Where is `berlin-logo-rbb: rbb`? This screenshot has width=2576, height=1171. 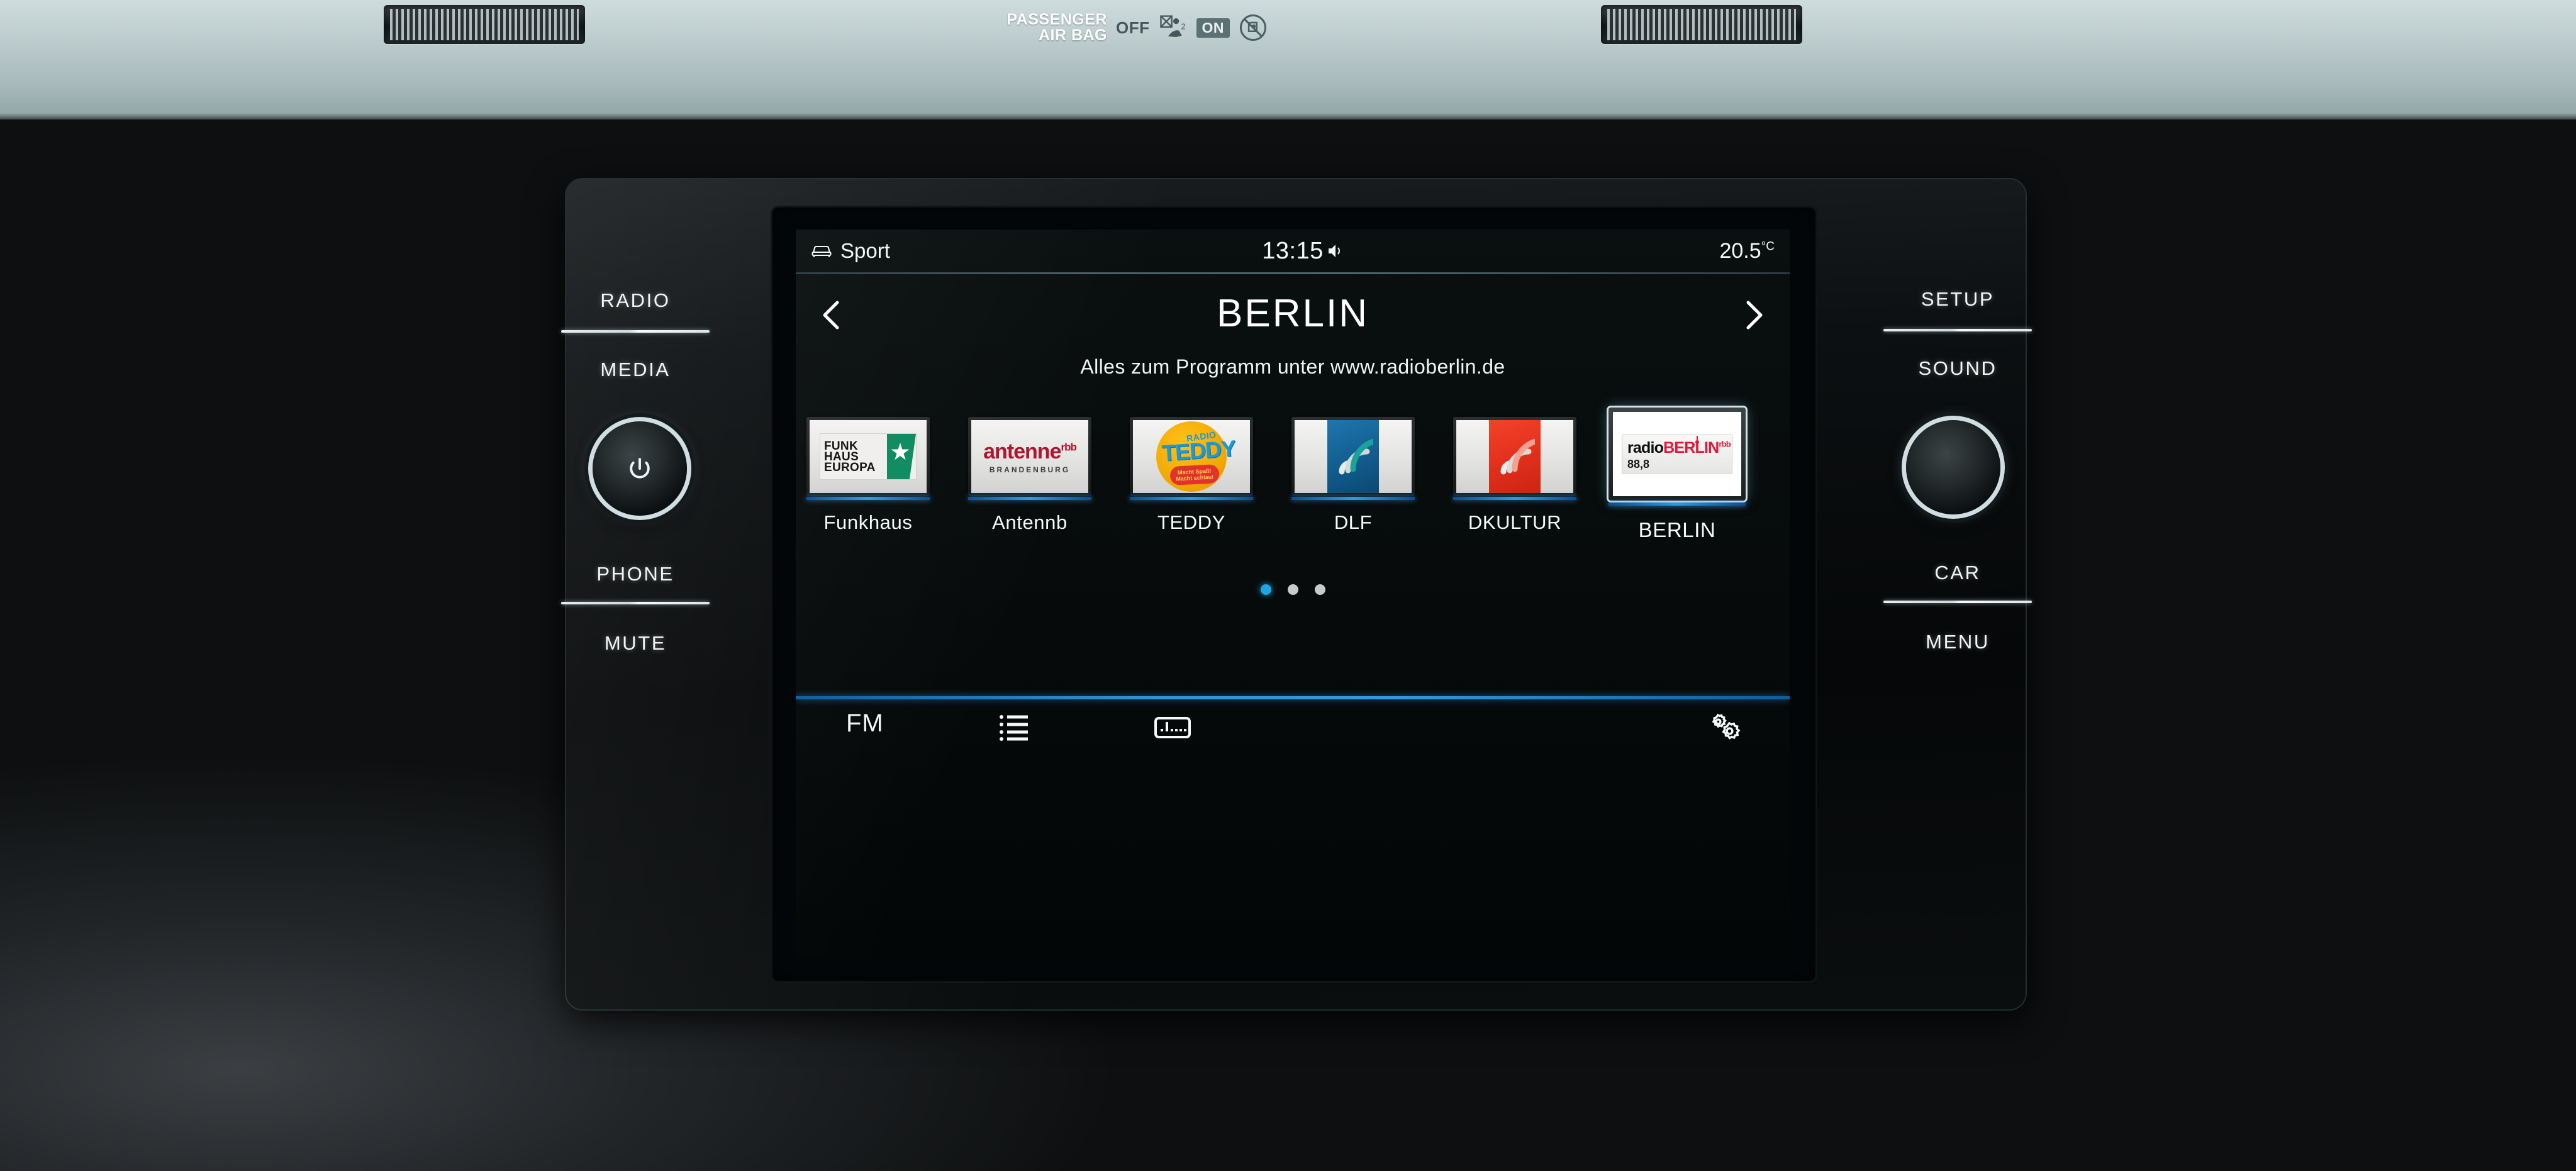 berlin-logo-rbb: rbb is located at coordinates (1725, 444).